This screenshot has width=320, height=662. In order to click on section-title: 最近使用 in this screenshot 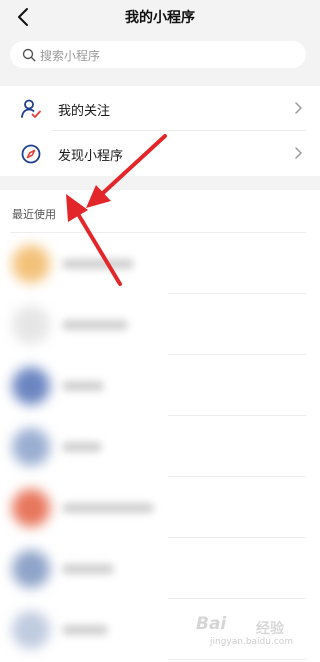, I will do `click(34, 214)`.